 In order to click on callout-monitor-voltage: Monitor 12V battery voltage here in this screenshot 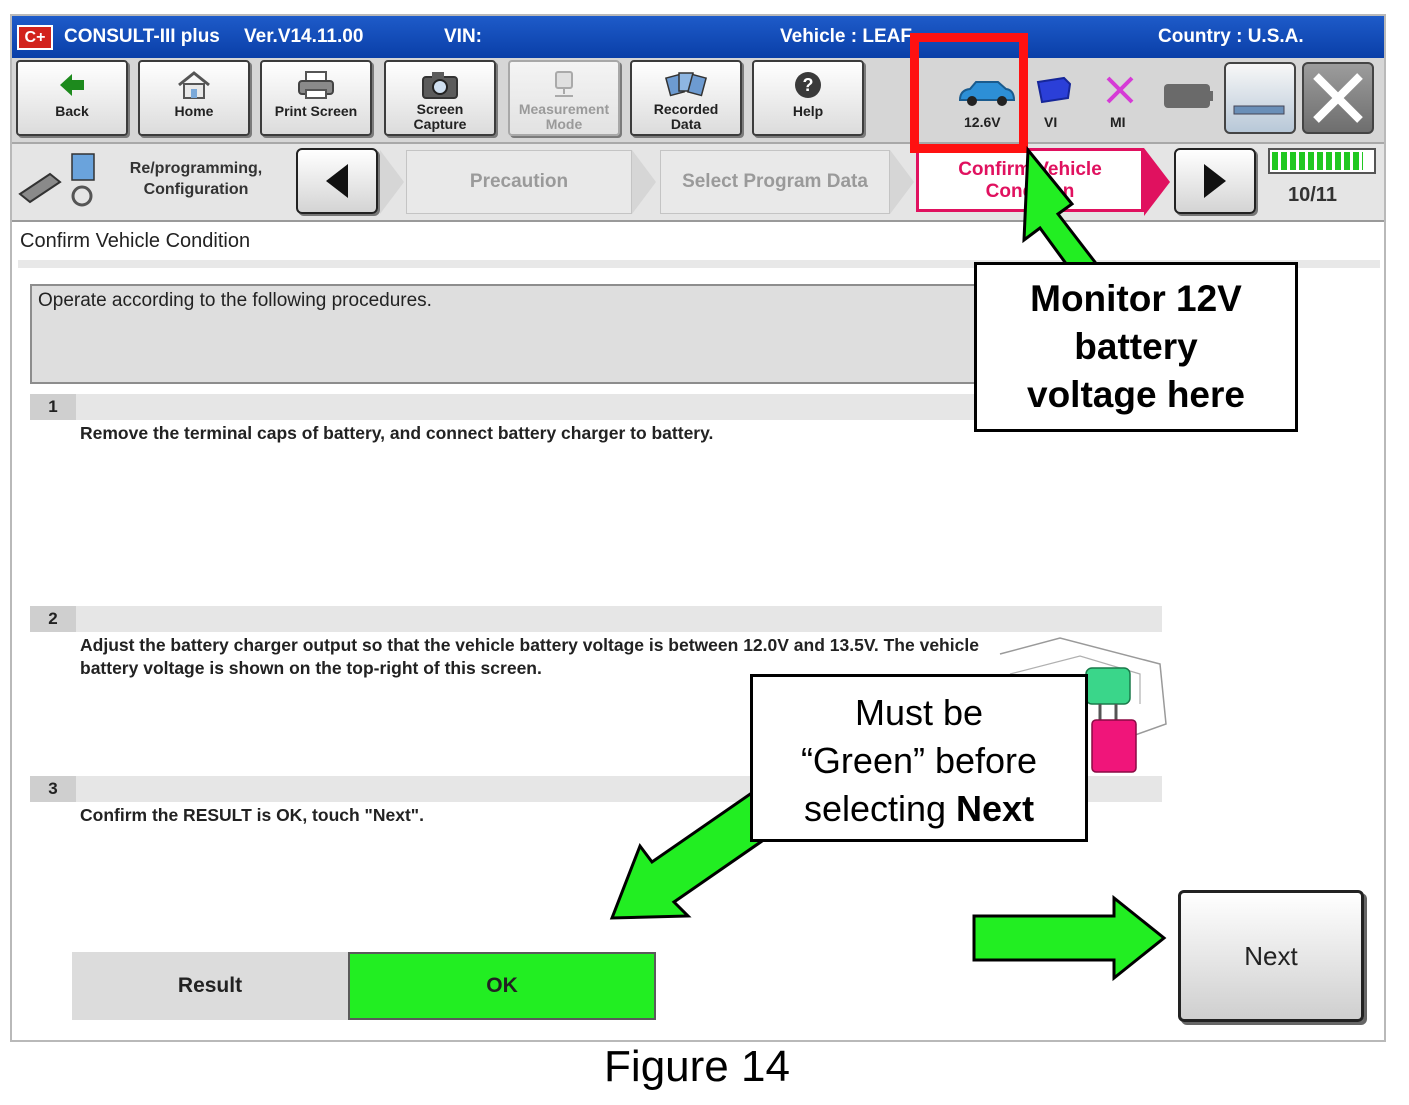, I will do `click(1136, 347)`.